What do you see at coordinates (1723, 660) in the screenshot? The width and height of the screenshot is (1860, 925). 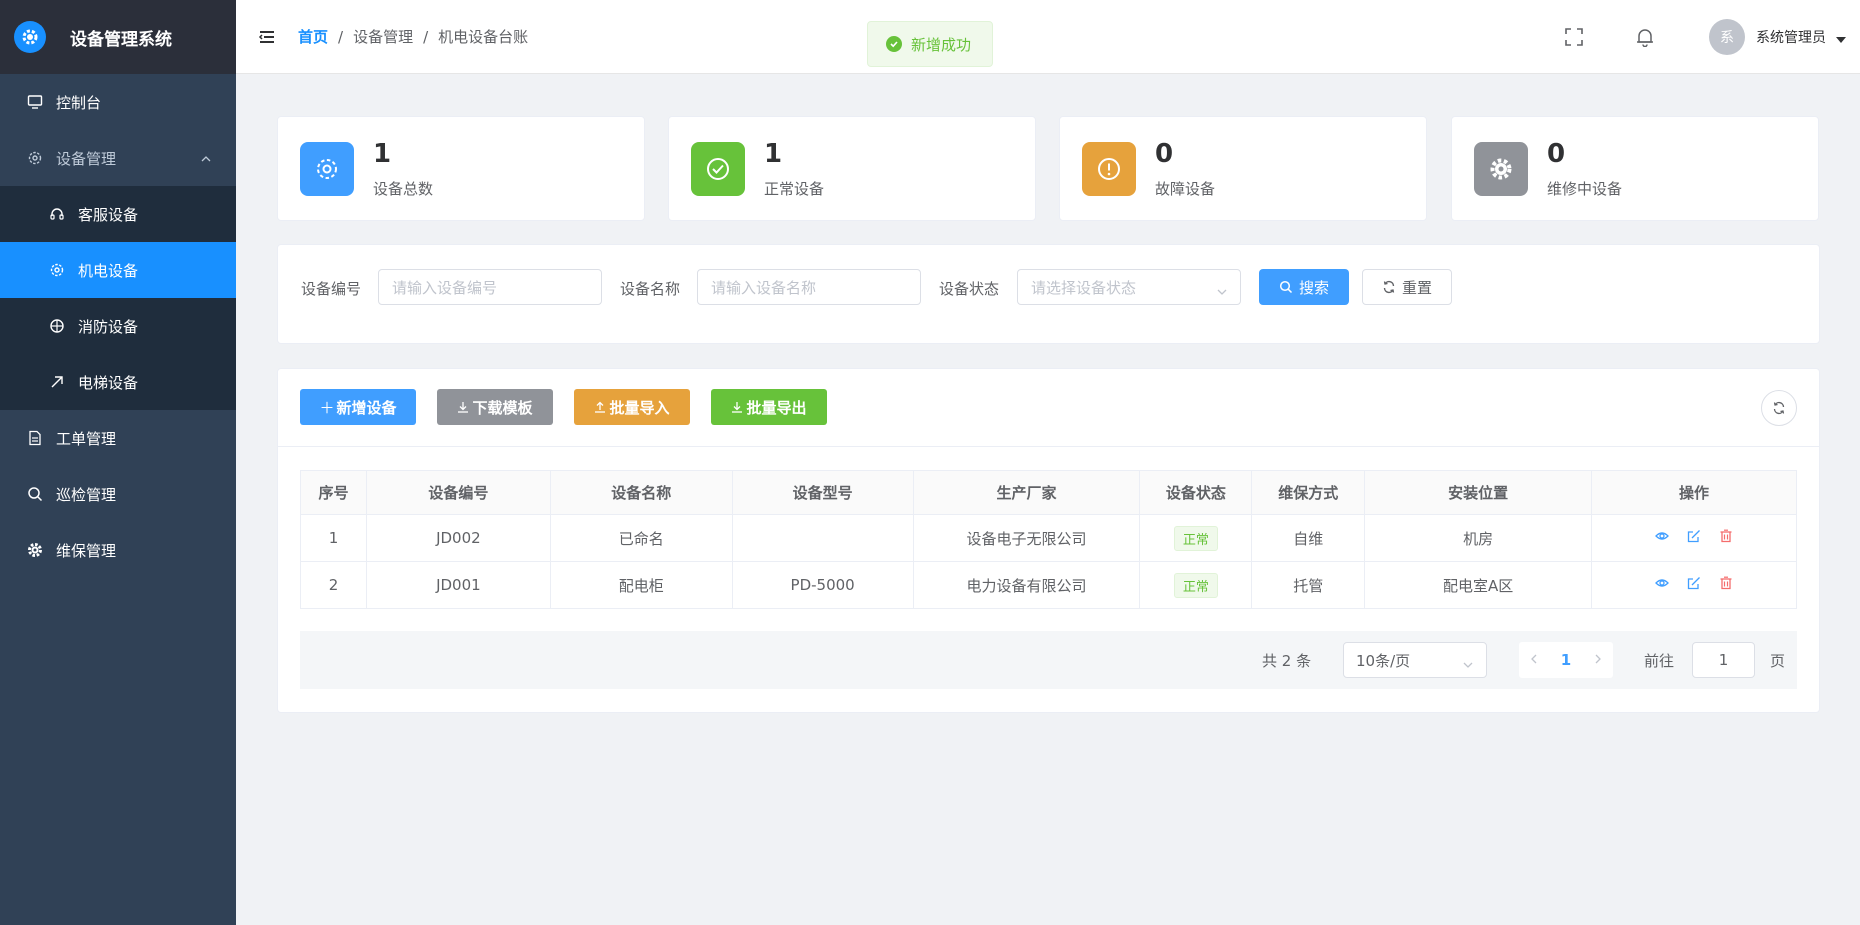 I see `goto-page-input: 1` at bounding box center [1723, 660].